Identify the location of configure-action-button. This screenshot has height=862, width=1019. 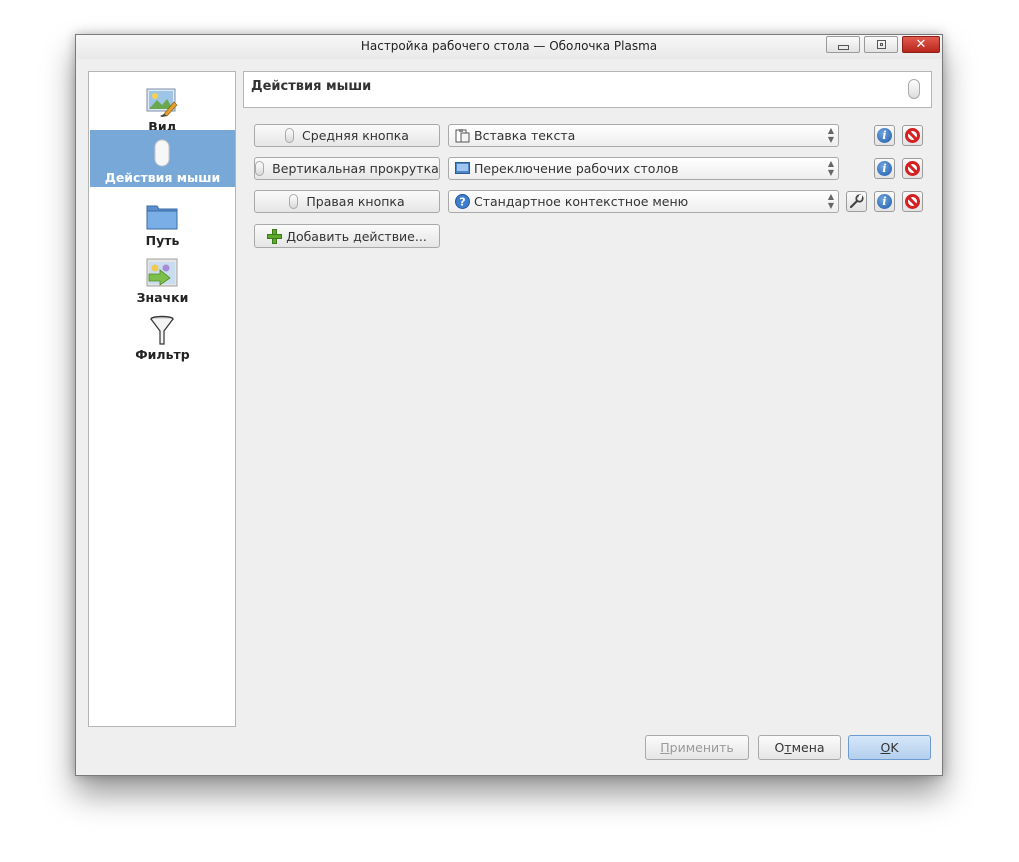
(856, 201).